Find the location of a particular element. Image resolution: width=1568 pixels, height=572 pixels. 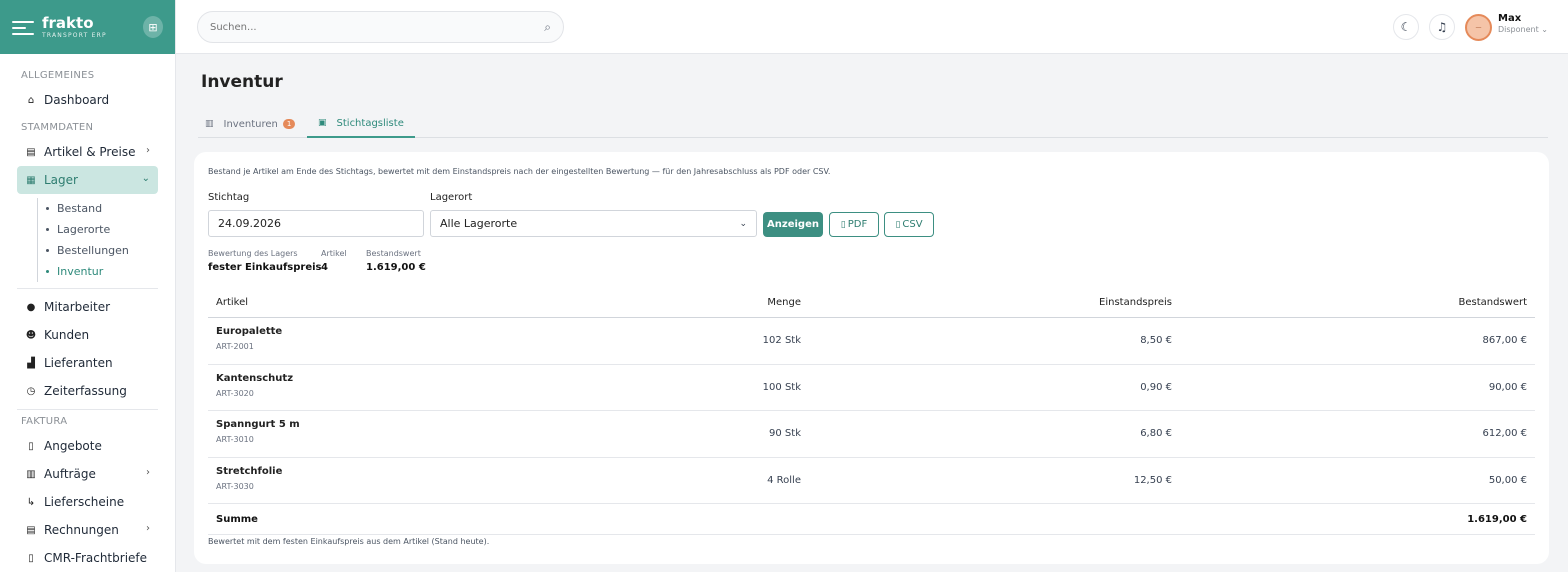

column-header-menge: Menge is located at coordinates (784, 302).